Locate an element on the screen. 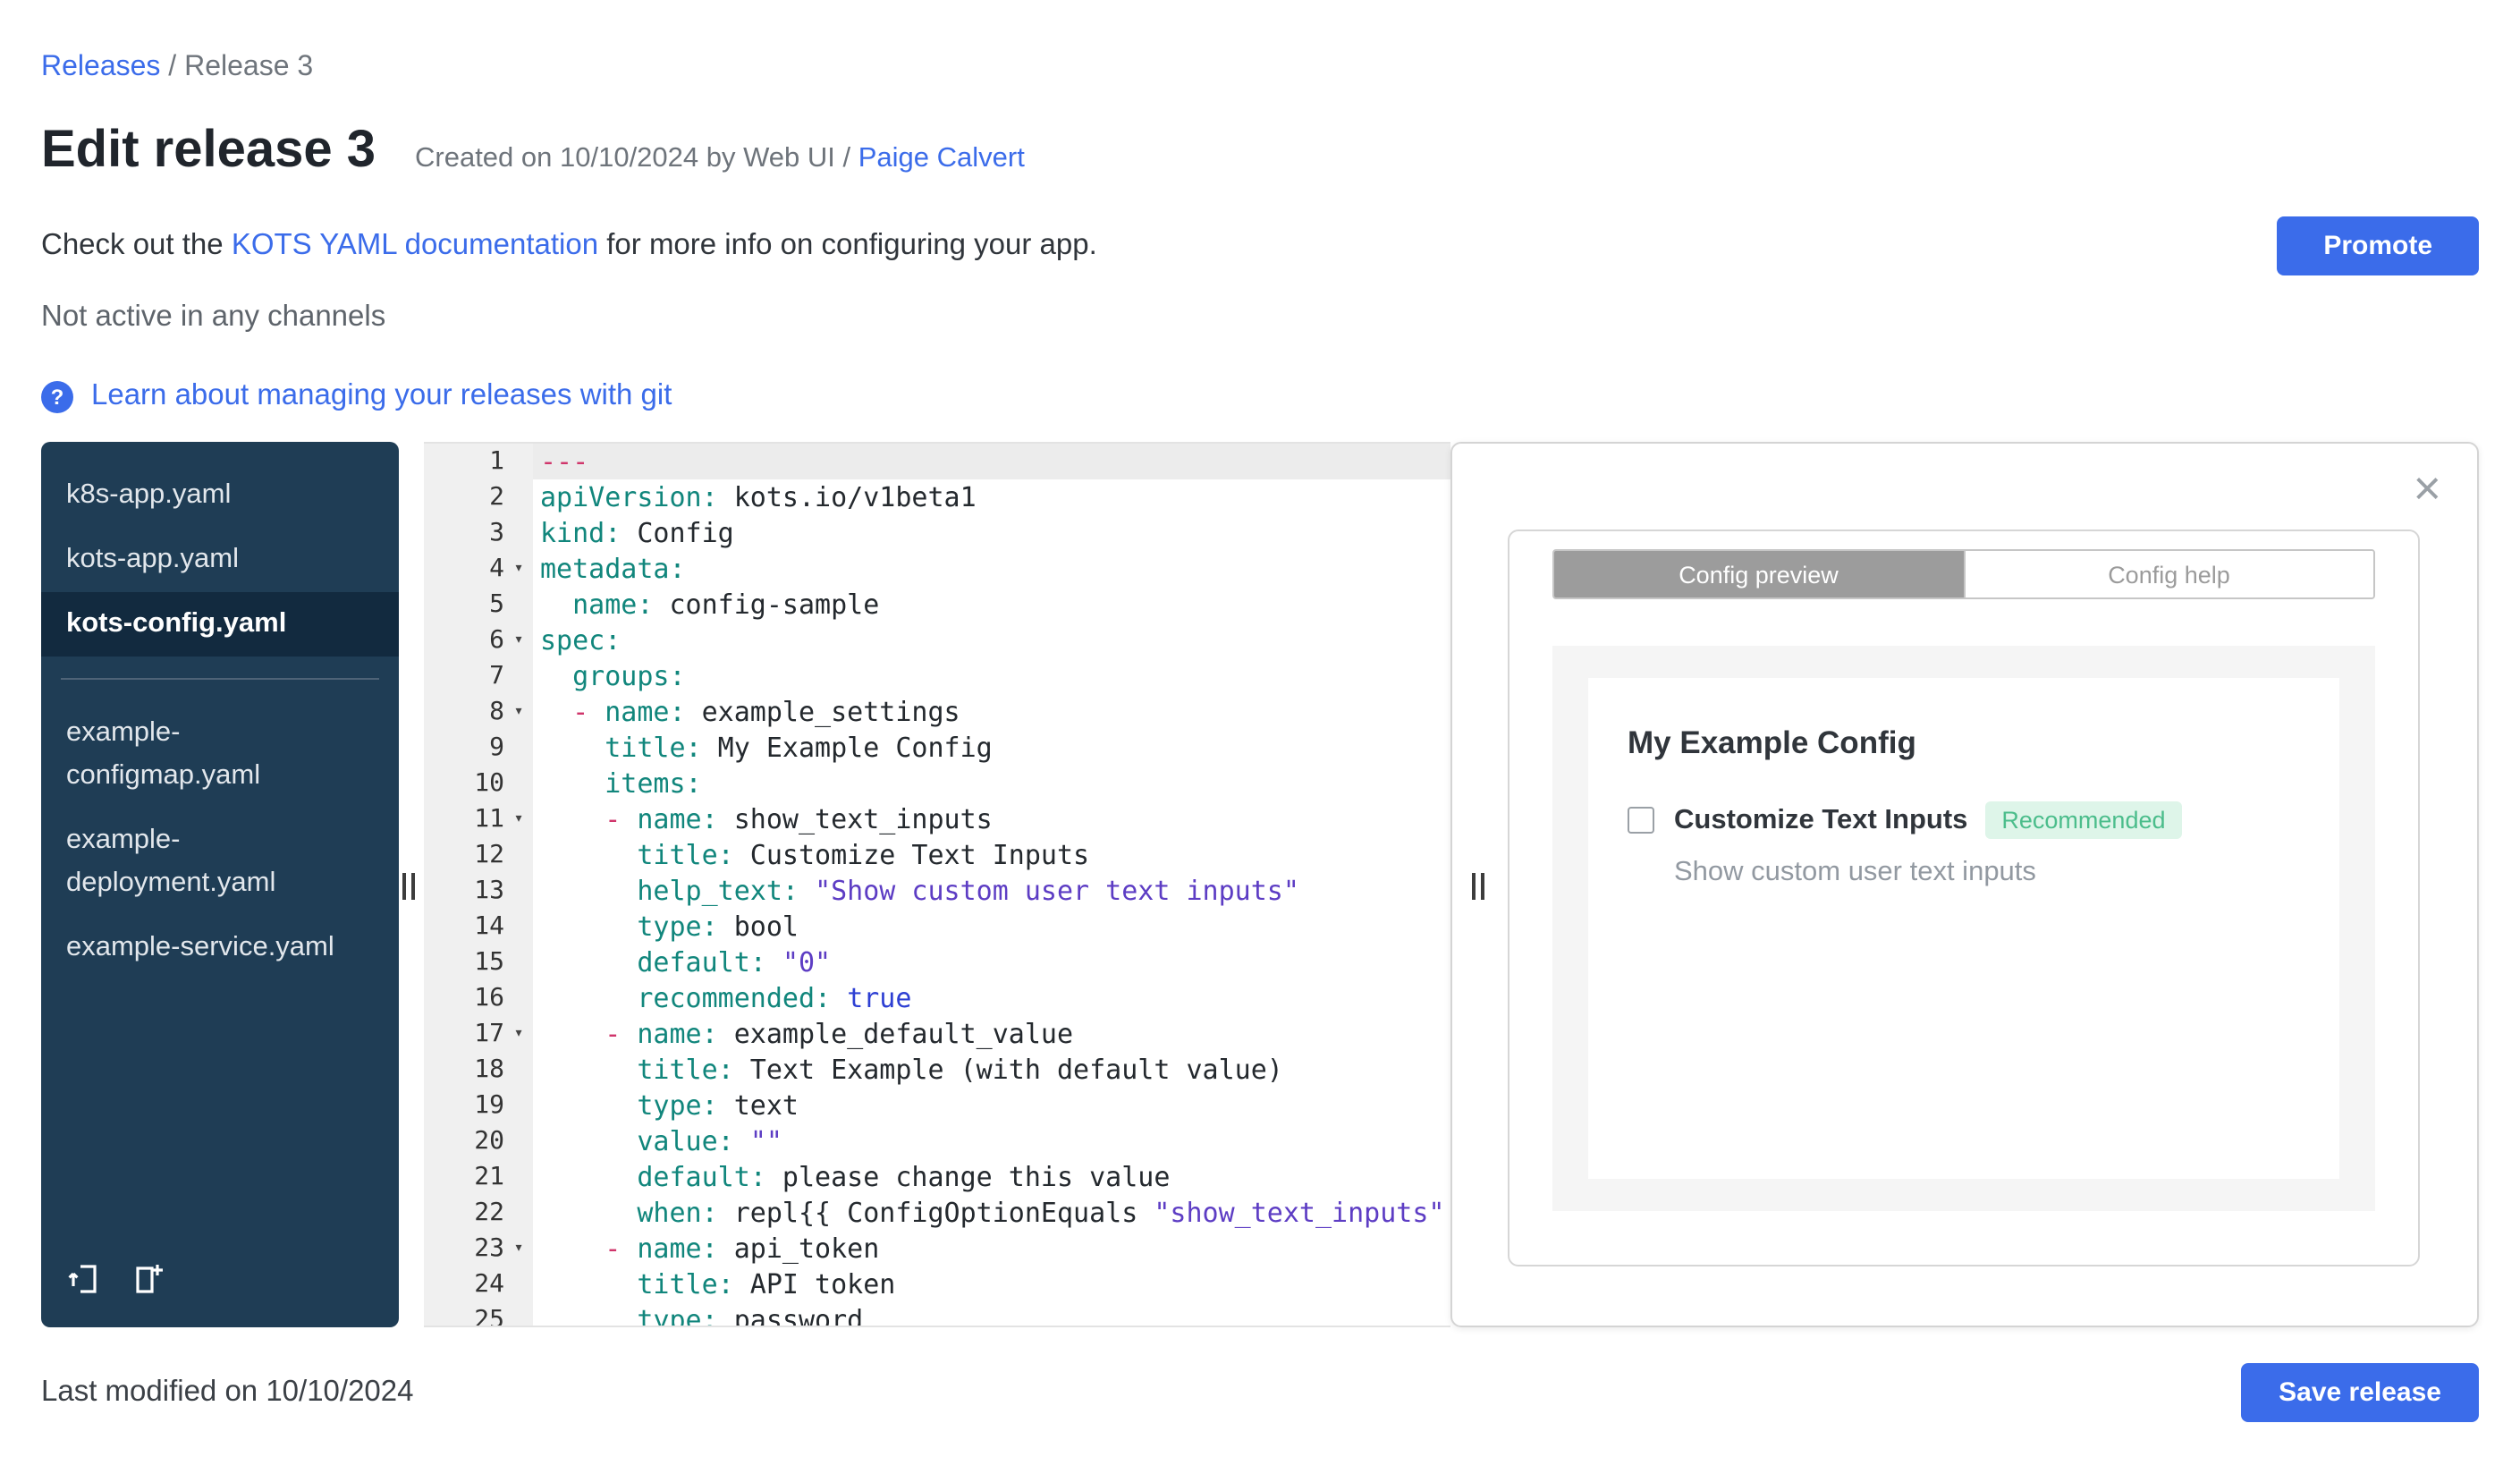  code-line-6: 6 ▾ spec: is located at coordinates (937, 640).